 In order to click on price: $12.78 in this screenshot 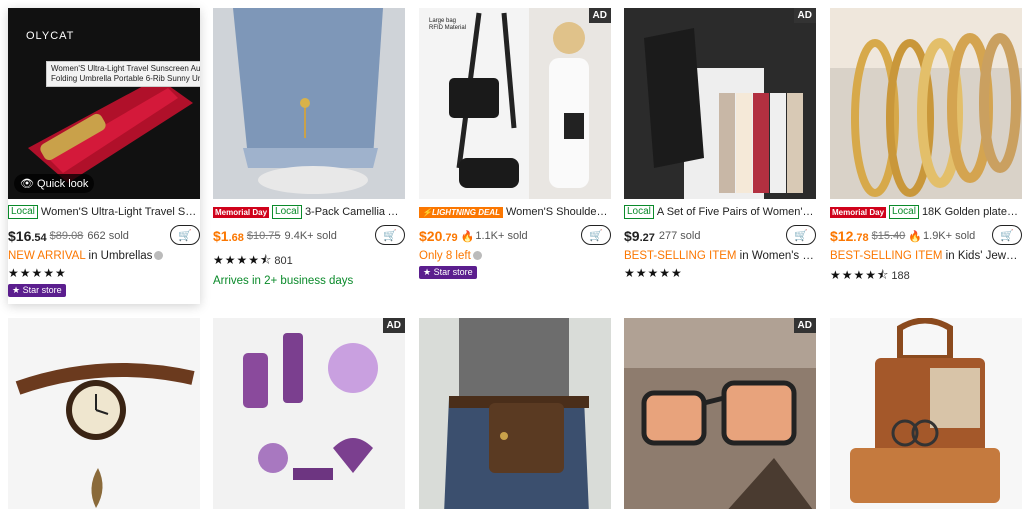, I will do `click(849, 236)`.